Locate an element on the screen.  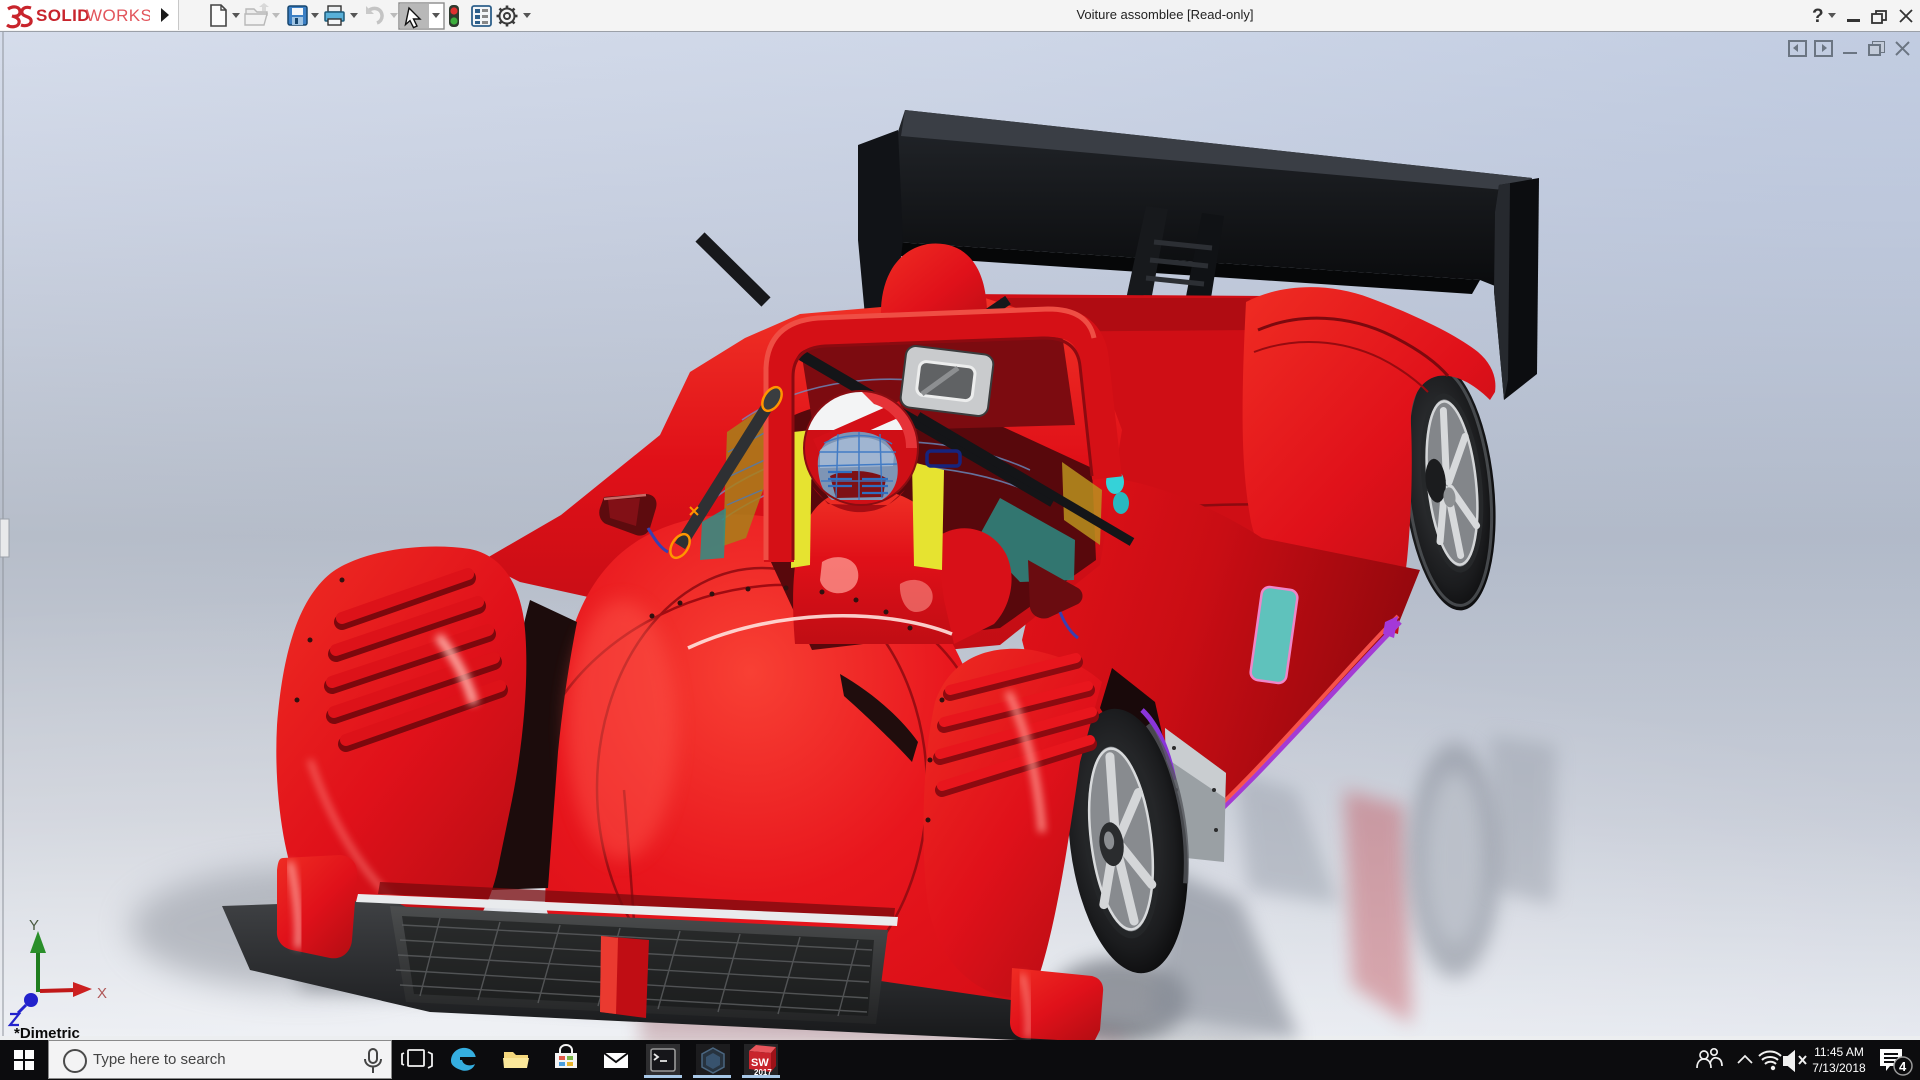
svg-text: 4 is located at coordinates (1903, 1066).